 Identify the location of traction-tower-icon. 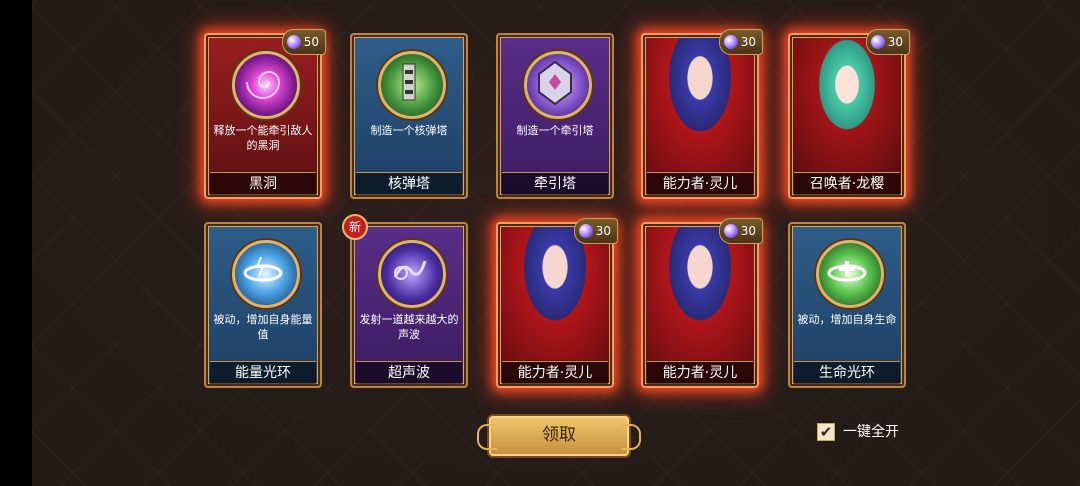
(558, 85).